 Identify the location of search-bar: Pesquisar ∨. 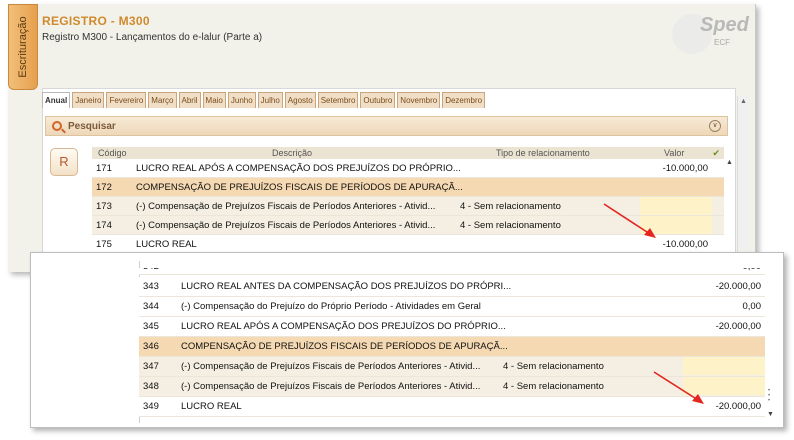
(386, 126).